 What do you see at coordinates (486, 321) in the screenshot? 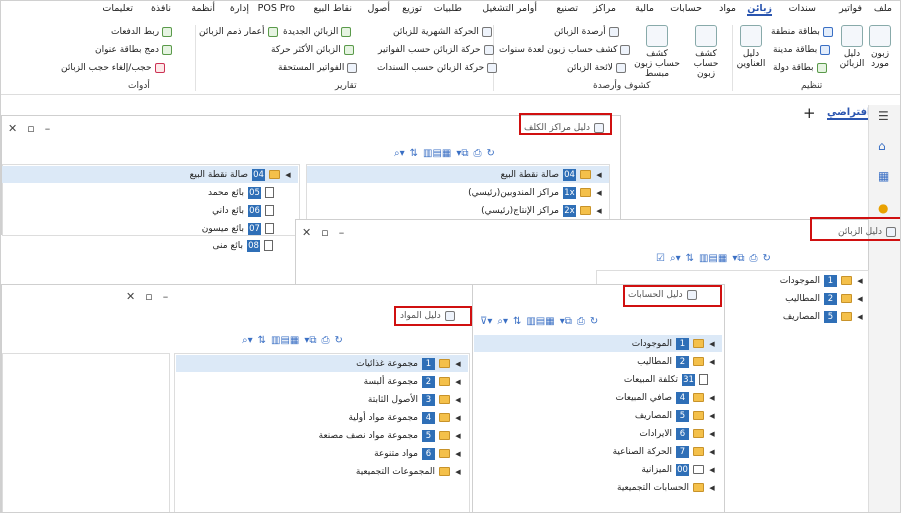
I see `filter-icon: ⊽▾` at bounding box center [486, 321].